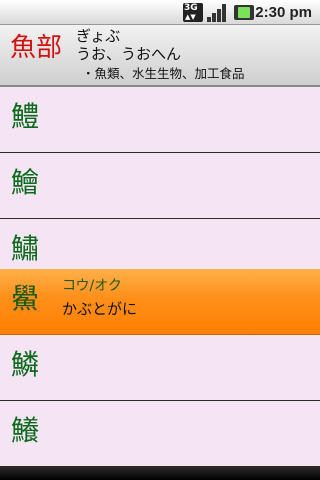 This screenshot has height=480, width=320. What do you see at coordinates (160, 302) in the screenshot?
I see `list-item-selected: 鱟 コウ/オク かぶとがに` at bounding box center [160, 302].